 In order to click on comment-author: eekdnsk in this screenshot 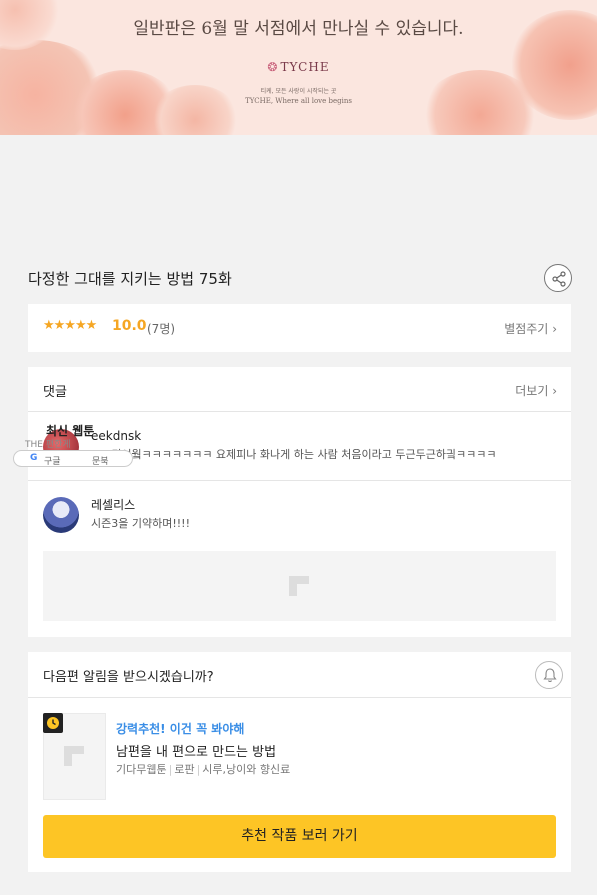, I will do `click(116, 436)`.